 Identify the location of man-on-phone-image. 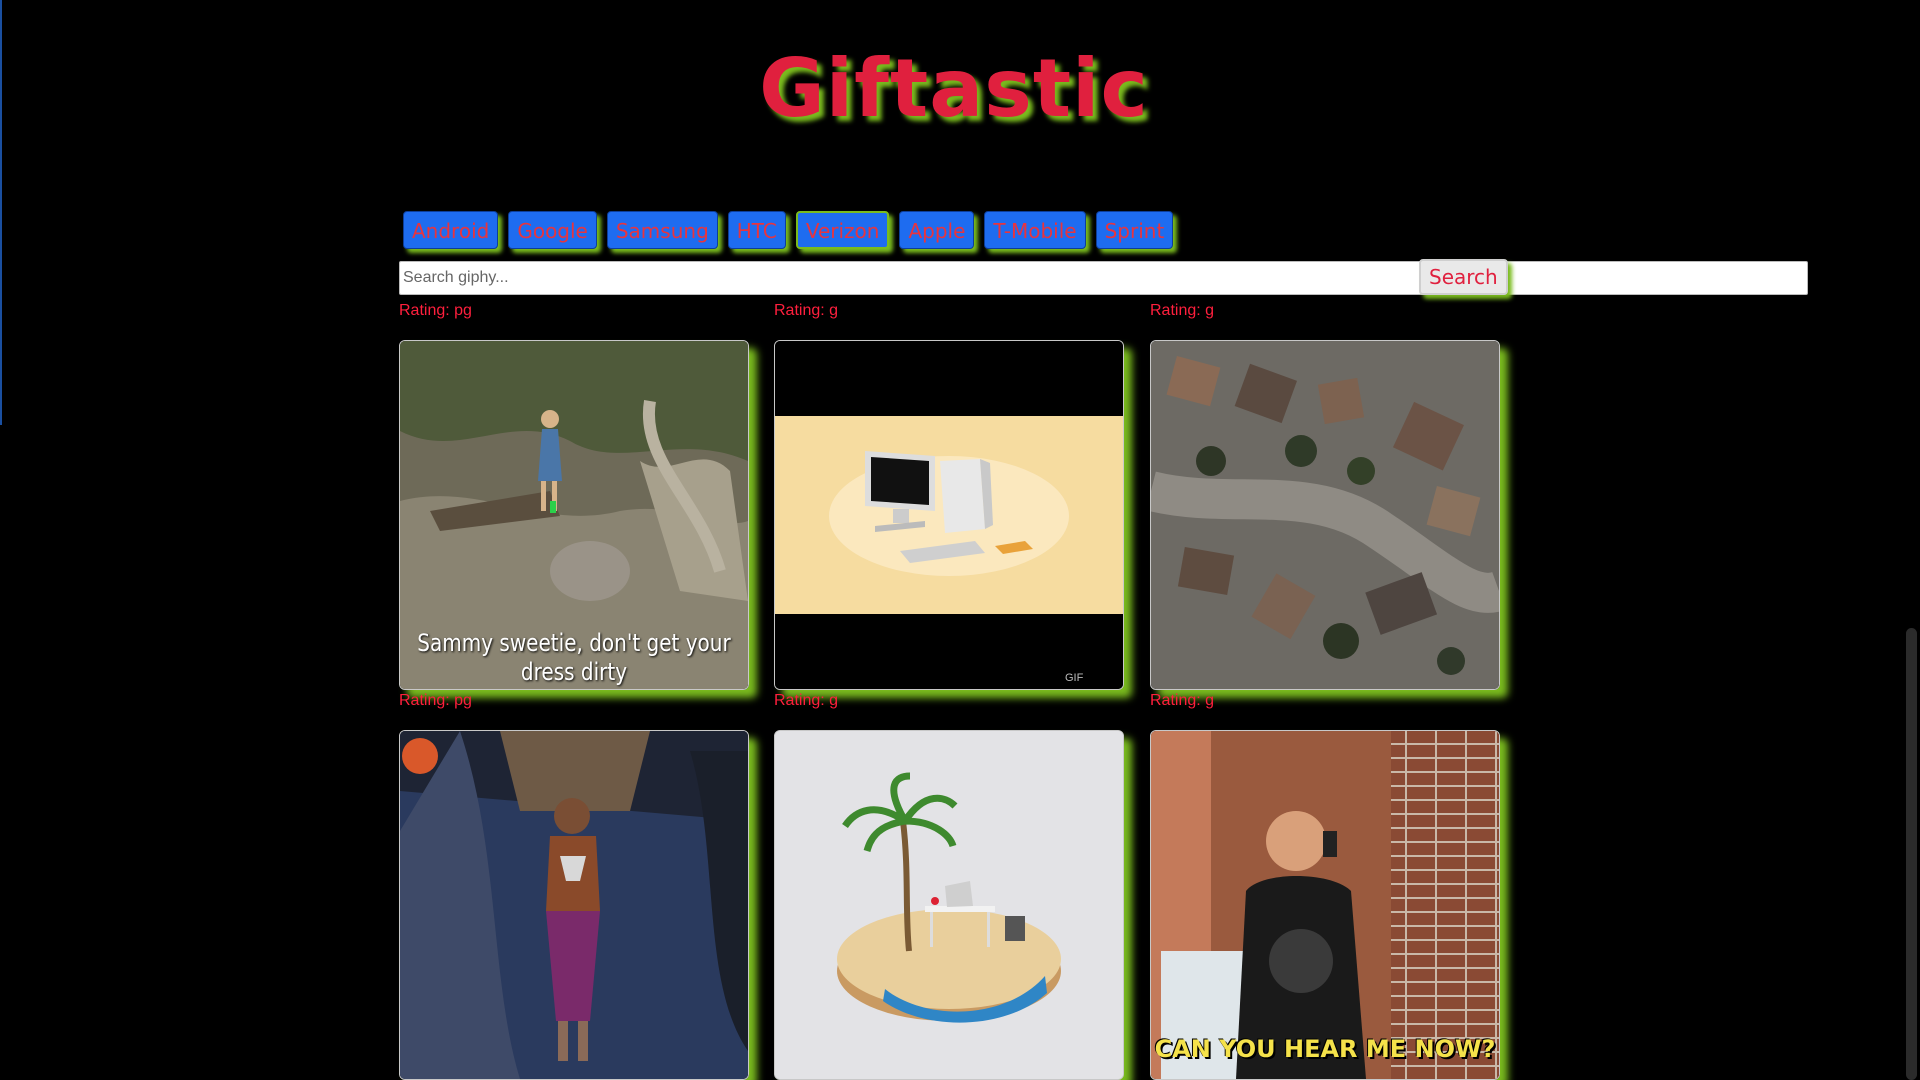
(1325, 905).